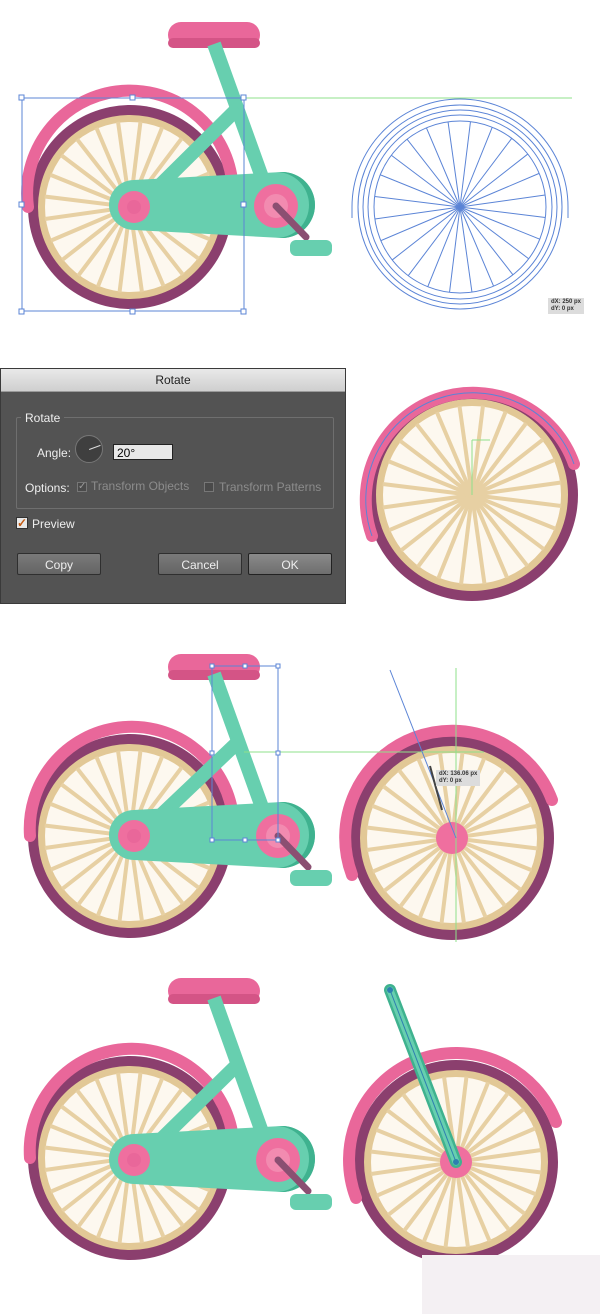 Image resolution: width=600 pixels, height=1314 pixels. Describe the element at coordinates (209, 487) in the screenshot. I see `transform-patterns-checkbox` at that location.